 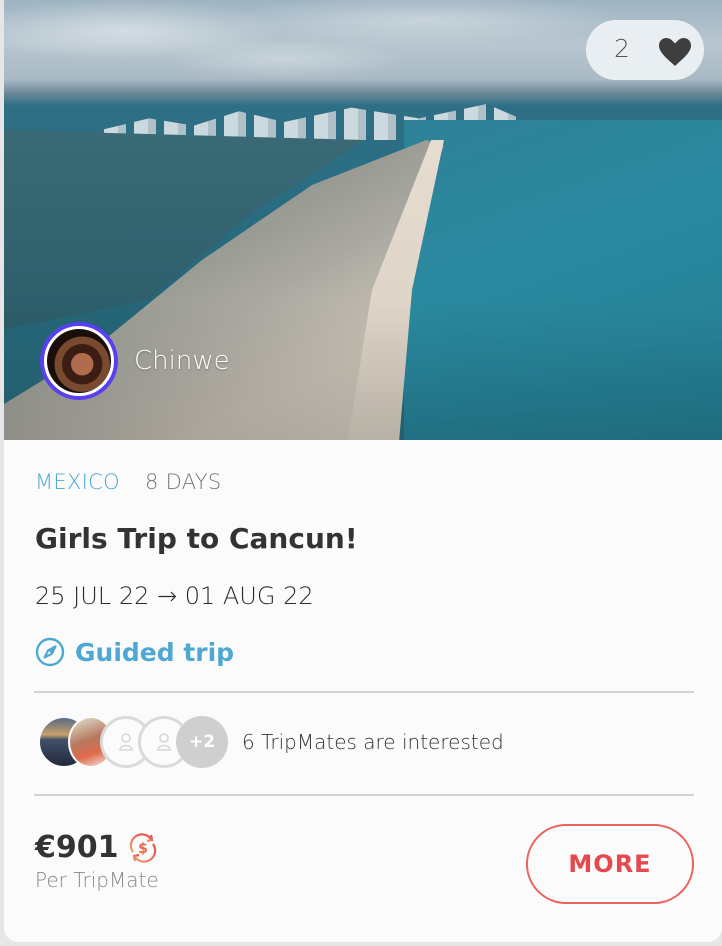 I want to click on compass-icon, so click(x=50, y=652).